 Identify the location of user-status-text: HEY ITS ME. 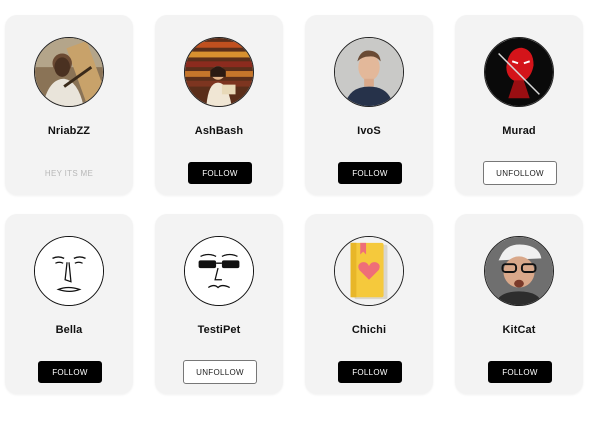
(69, 173).